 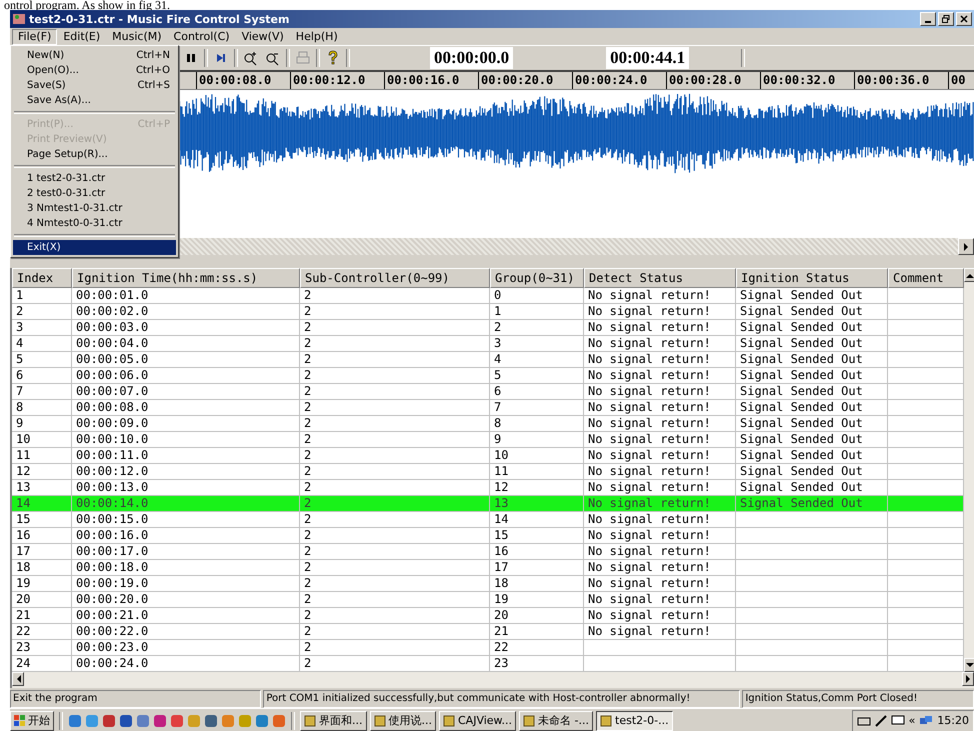 What do you see at coordinates (912, 720) in the screenshot?
I see `tray-expand-button: «` at bounding box center [912, 720].